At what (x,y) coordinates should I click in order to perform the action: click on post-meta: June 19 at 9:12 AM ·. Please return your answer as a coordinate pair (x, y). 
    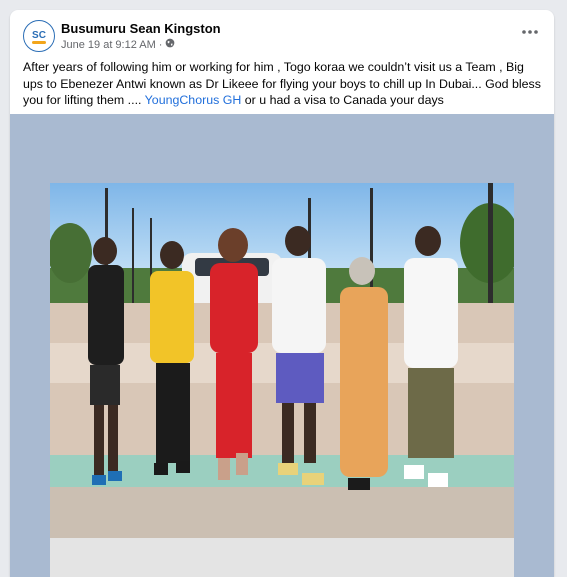
    Looking at the image, I should click on (118, 44).